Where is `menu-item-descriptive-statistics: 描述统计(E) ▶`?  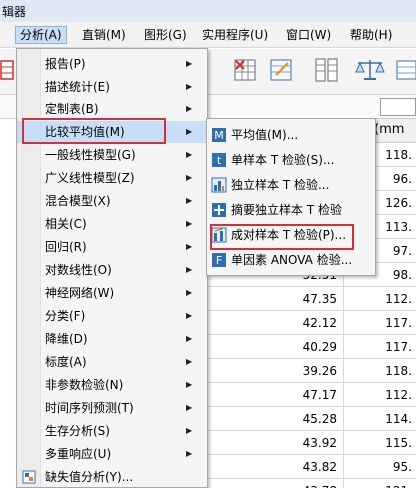
menu-item-descriptive-statistics: 描述统计(E) ▶ is located at coordinates (112, 87).